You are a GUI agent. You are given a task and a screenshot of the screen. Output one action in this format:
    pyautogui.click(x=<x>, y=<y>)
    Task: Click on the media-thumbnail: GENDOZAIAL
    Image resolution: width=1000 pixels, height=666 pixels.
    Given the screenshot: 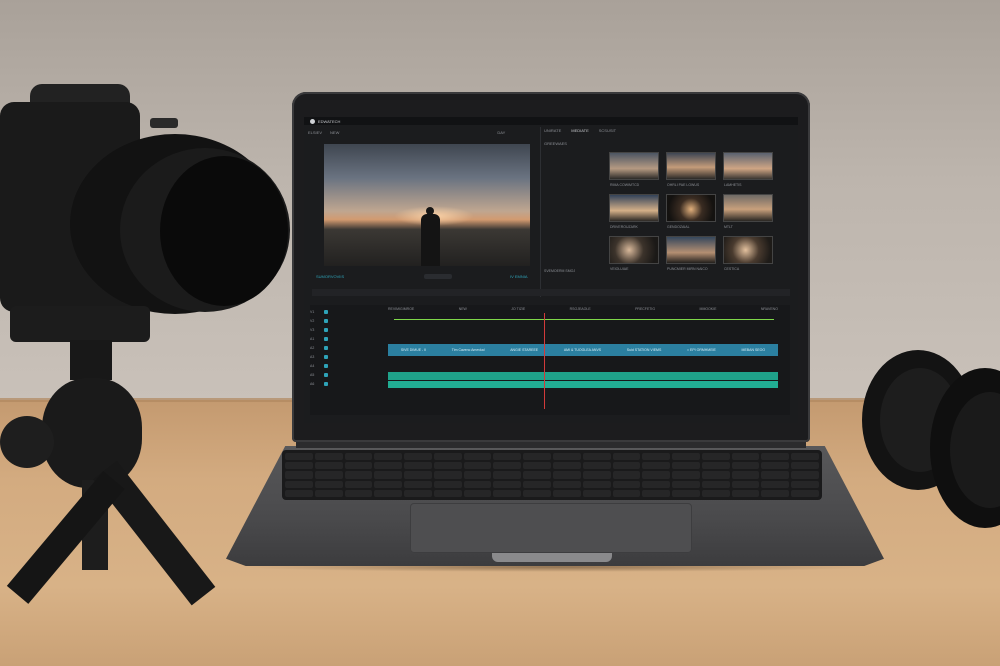 What is the action you would take?
    pyautogui.click(x=691, y=211)
    